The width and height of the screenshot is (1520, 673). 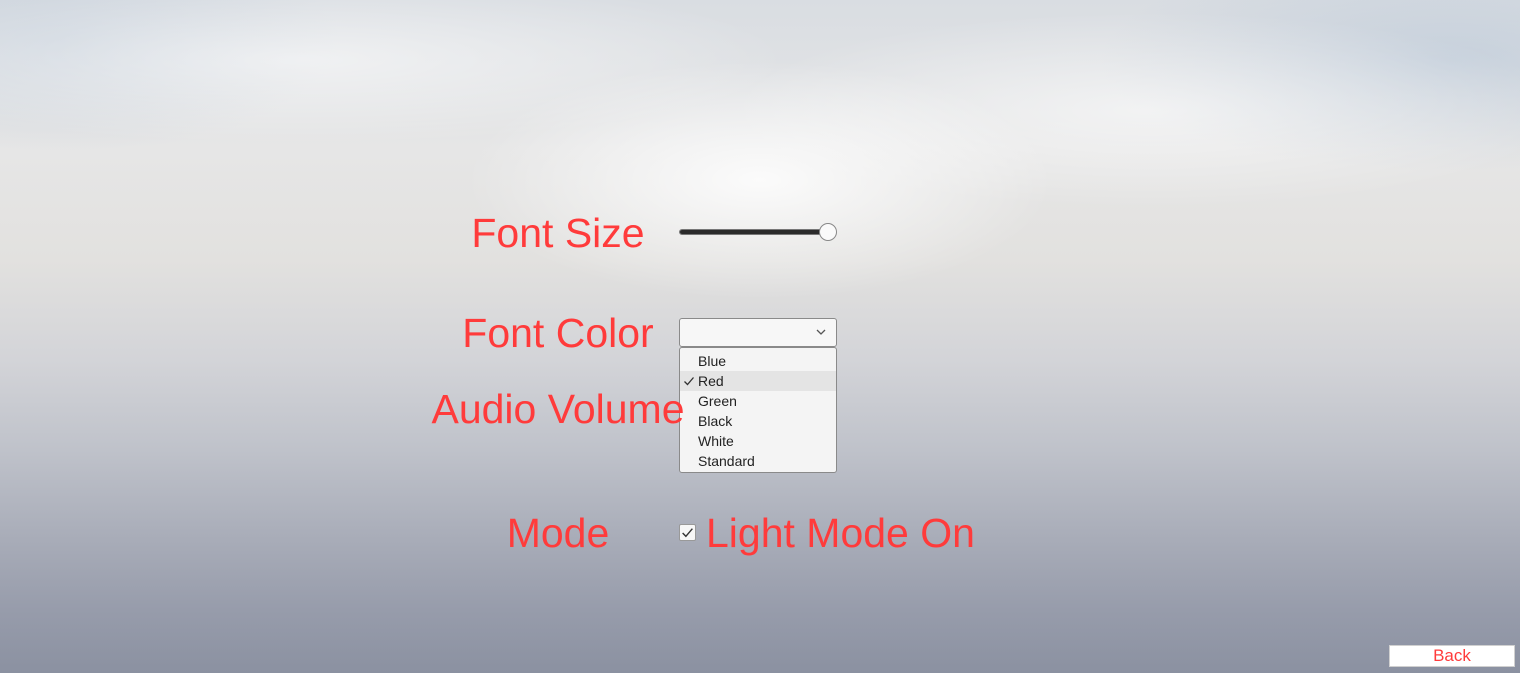 What do you see at coordinates (715, 421) in the screenshot?
I see `option-label: Black` at bounding box center [715, 421].